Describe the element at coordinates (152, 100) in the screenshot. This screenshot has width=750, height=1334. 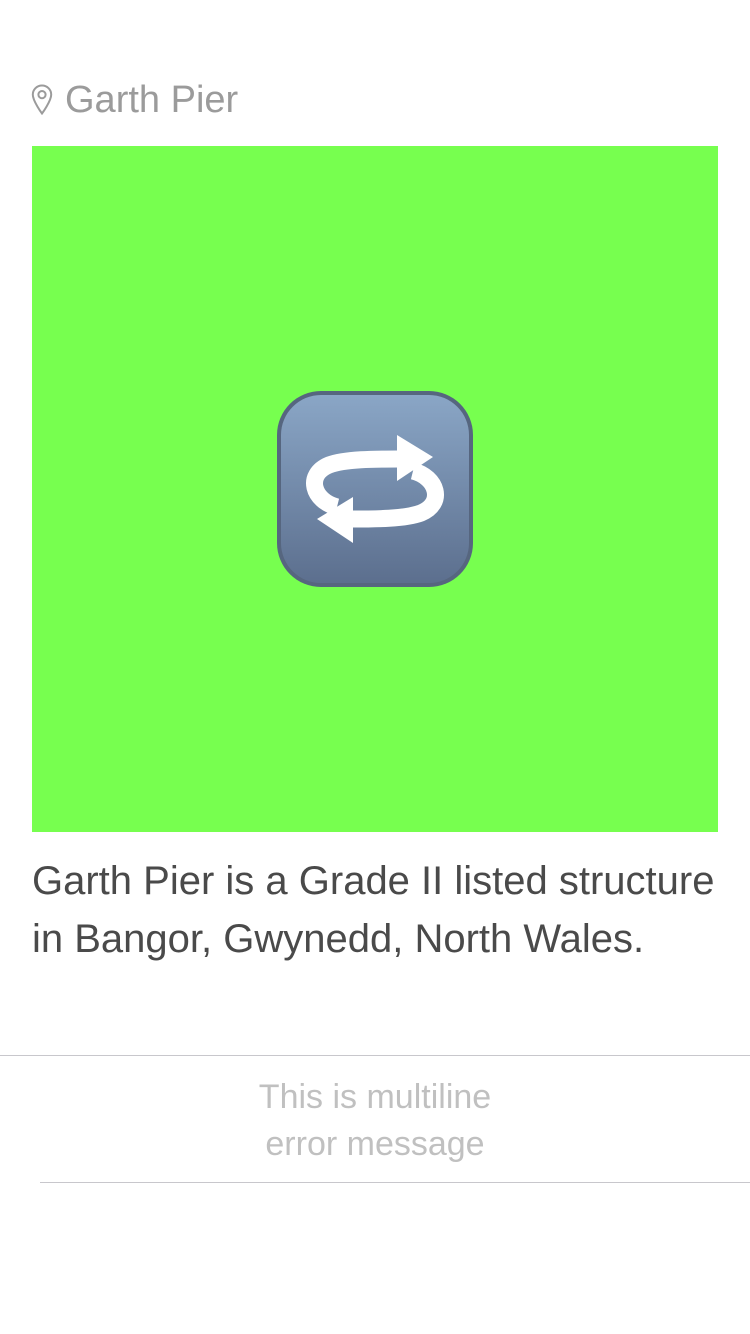
I see `location-name: Garth Pier` at that location.